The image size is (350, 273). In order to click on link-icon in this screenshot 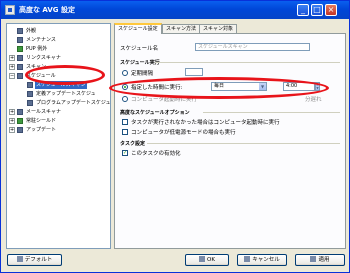, I will do `click(20, 58)`.